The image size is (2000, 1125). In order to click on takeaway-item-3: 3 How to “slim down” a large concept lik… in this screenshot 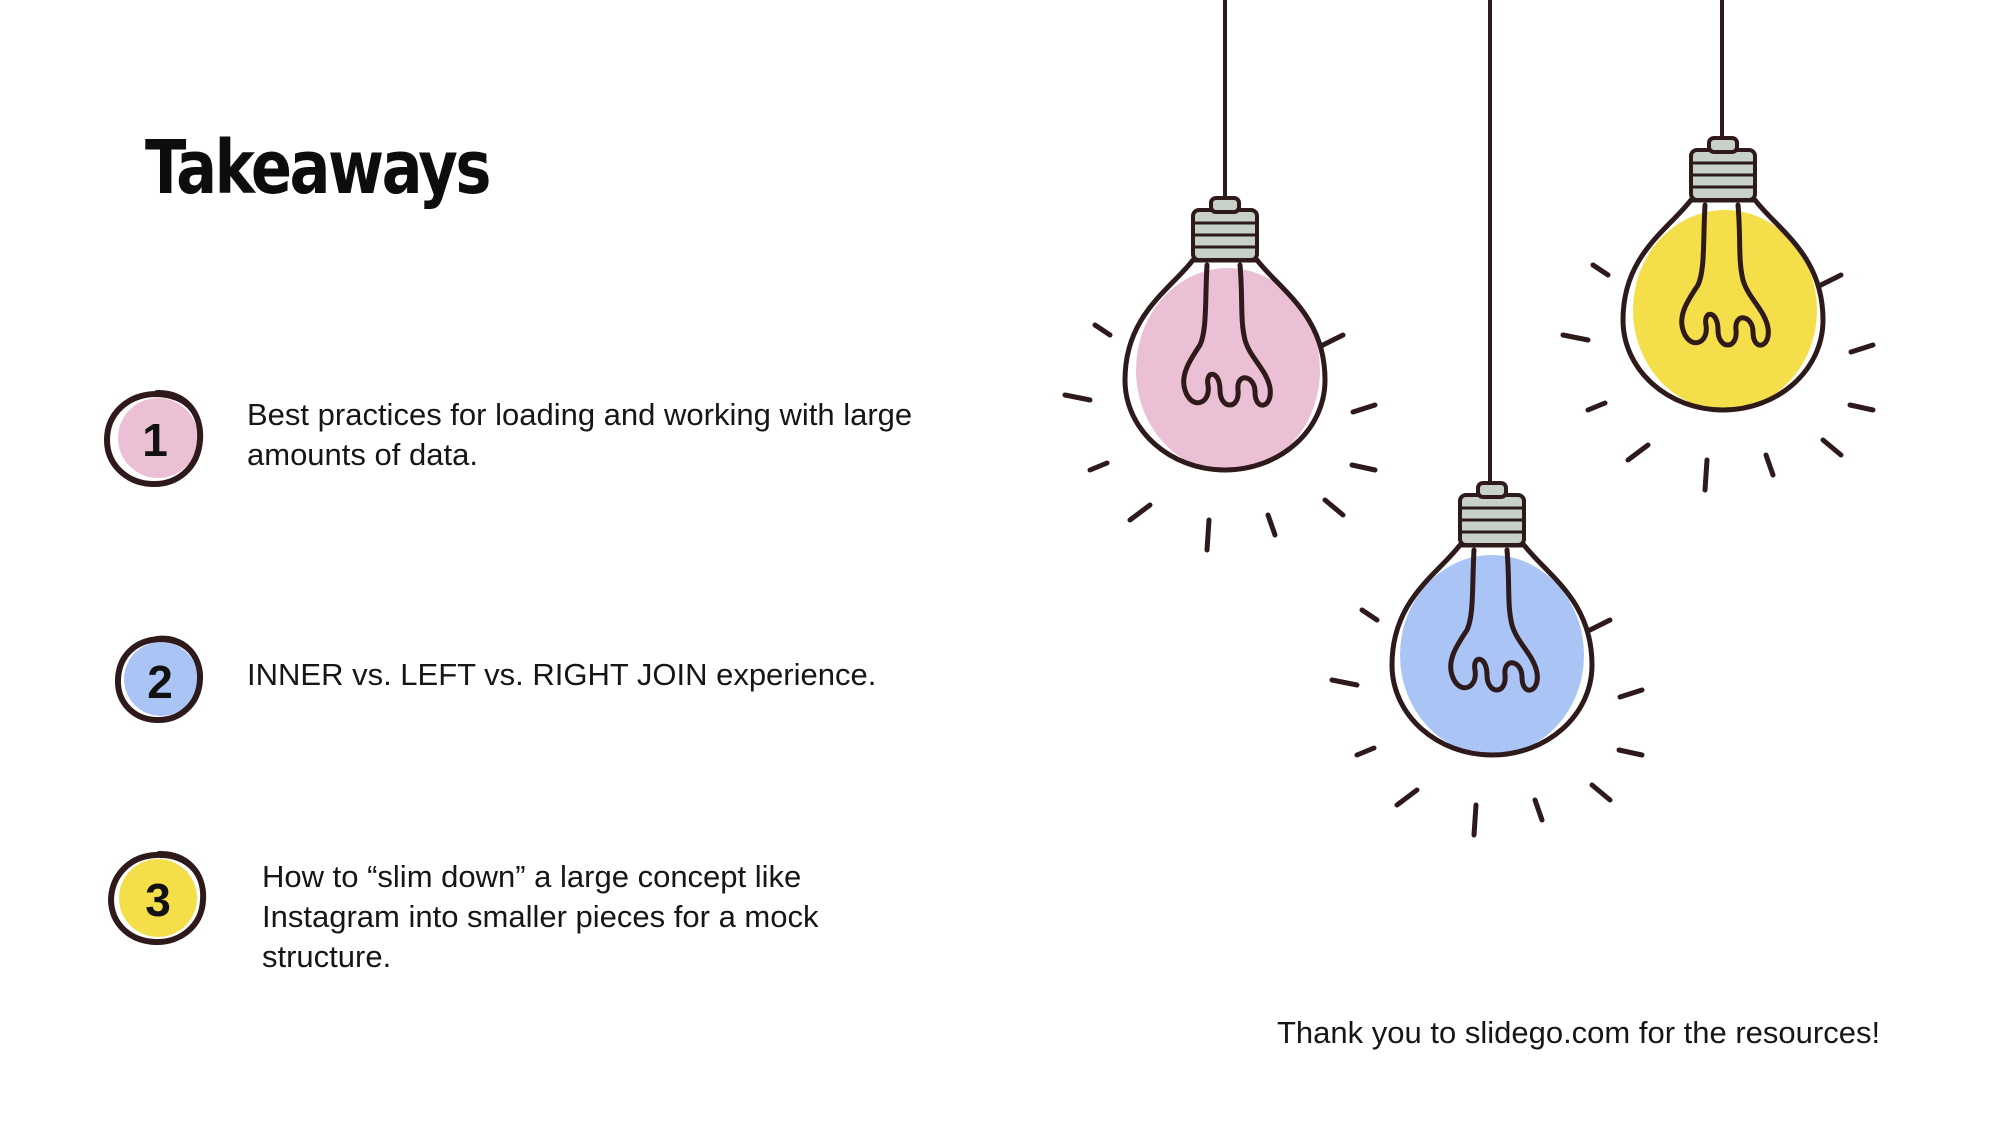, I will do `click(550, 920)`.